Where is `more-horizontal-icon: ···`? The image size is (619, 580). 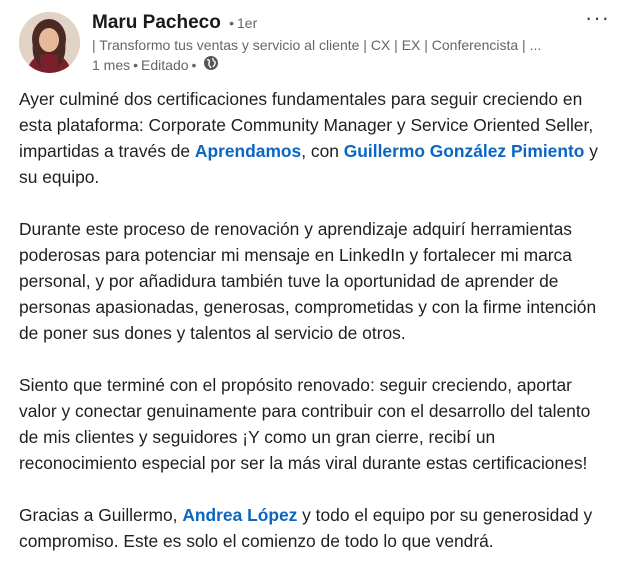 more-horizontal-icon: ··· is located at coordinates (597, 17).